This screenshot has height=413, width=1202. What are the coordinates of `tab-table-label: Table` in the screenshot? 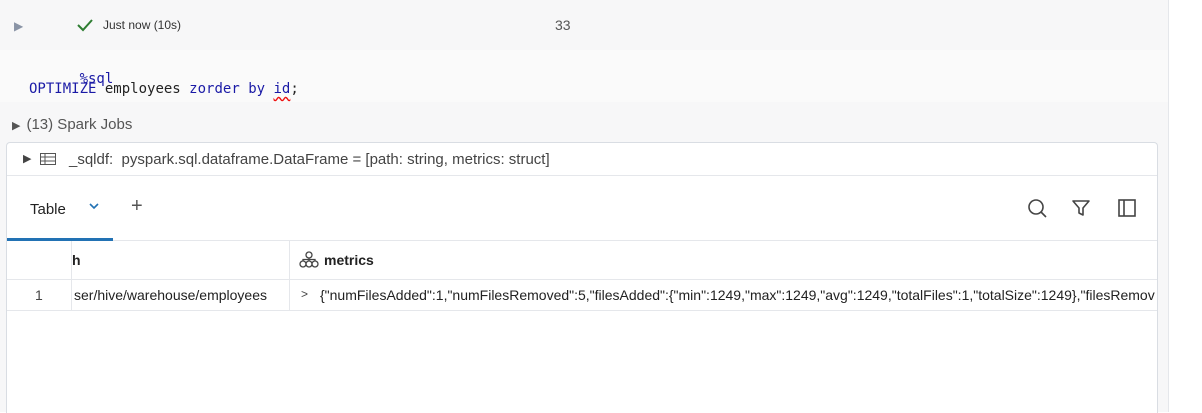 It's located at (48, 209).